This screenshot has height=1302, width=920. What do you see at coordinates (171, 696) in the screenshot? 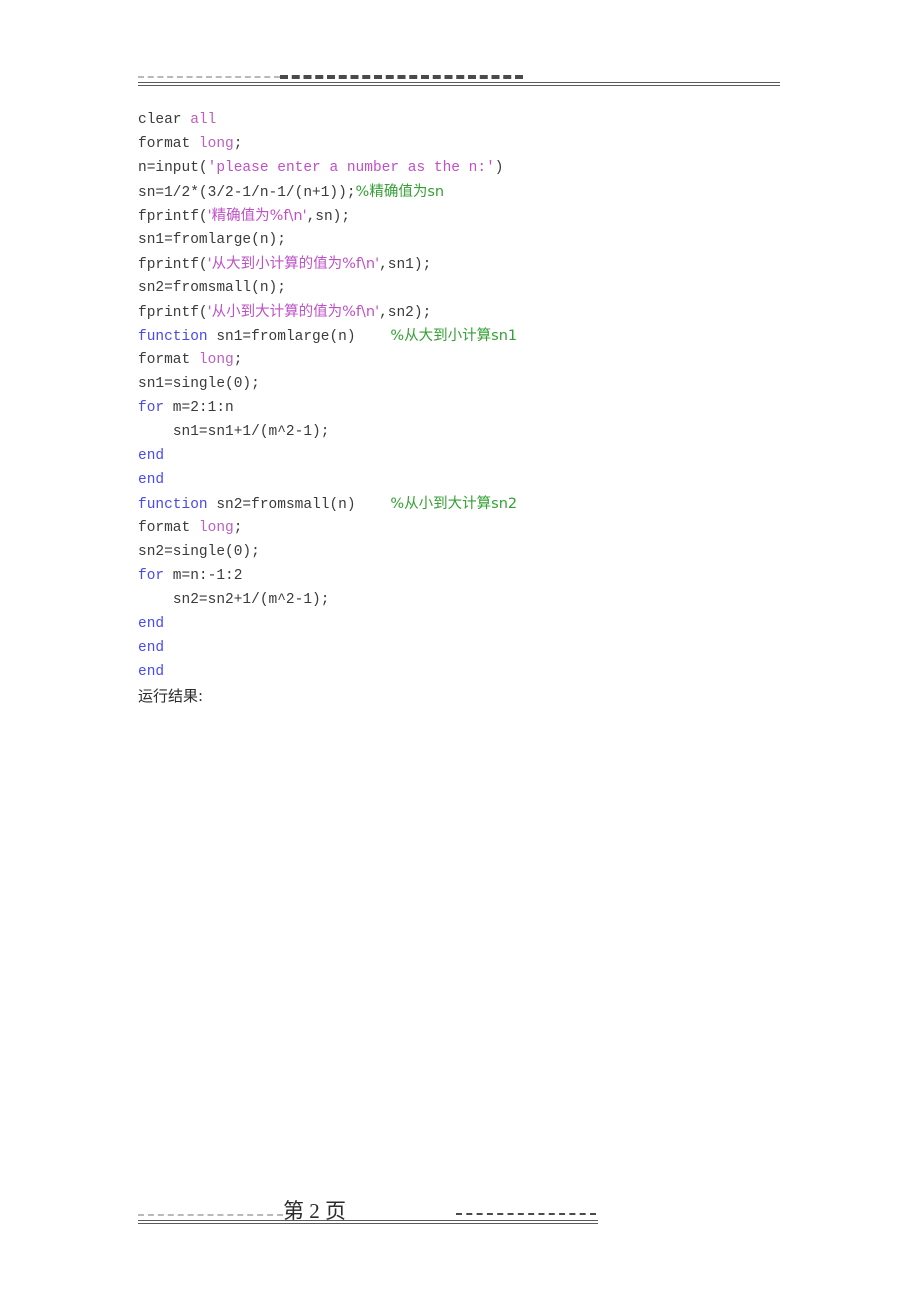
I see `result-label: 运行结果:` at bounding box center [171, 696].